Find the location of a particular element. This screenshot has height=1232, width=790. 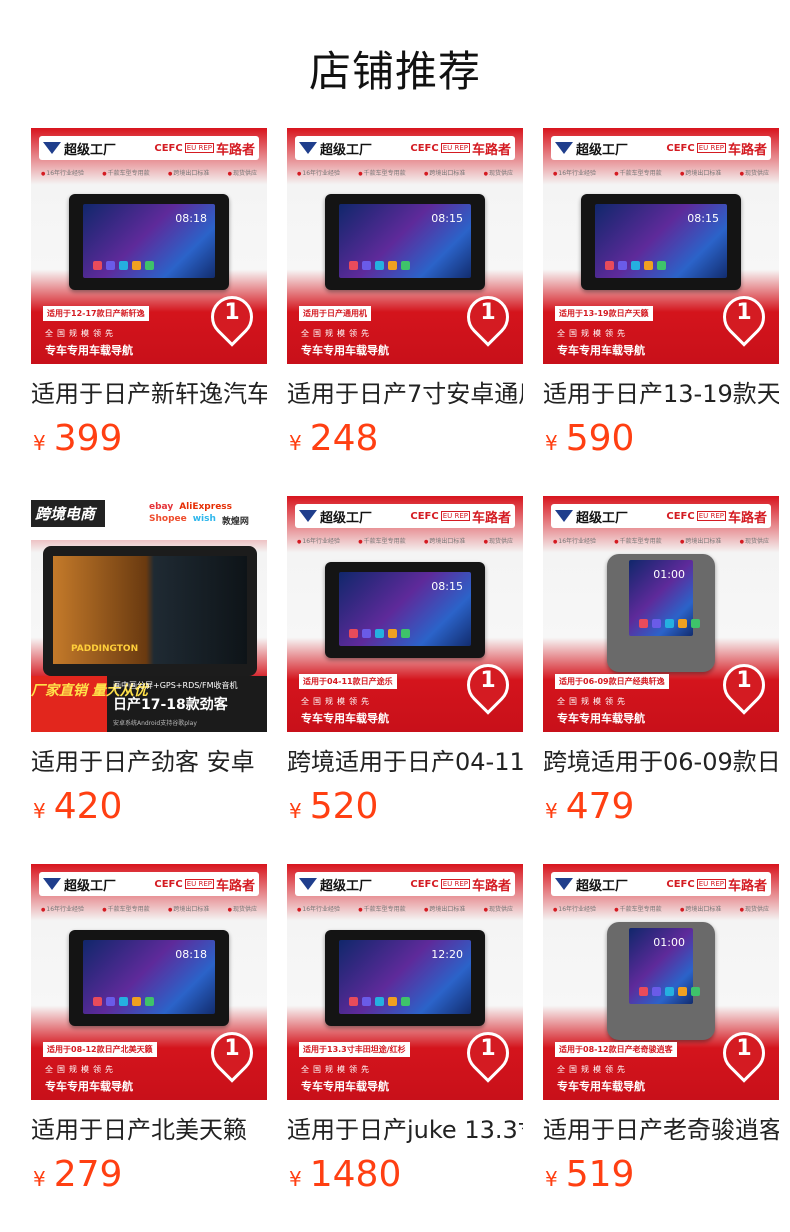

screen-clock: 08:18 is located at coordinates (191, 218).